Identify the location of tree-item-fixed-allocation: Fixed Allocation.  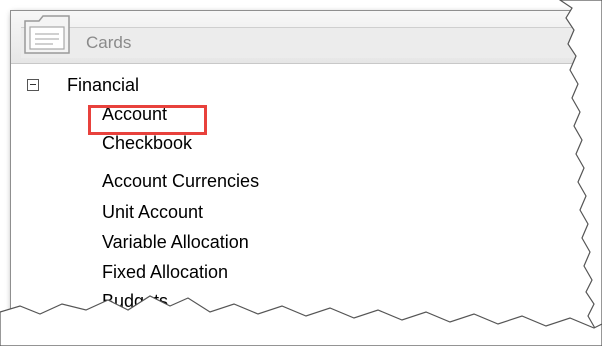
(165, 272).